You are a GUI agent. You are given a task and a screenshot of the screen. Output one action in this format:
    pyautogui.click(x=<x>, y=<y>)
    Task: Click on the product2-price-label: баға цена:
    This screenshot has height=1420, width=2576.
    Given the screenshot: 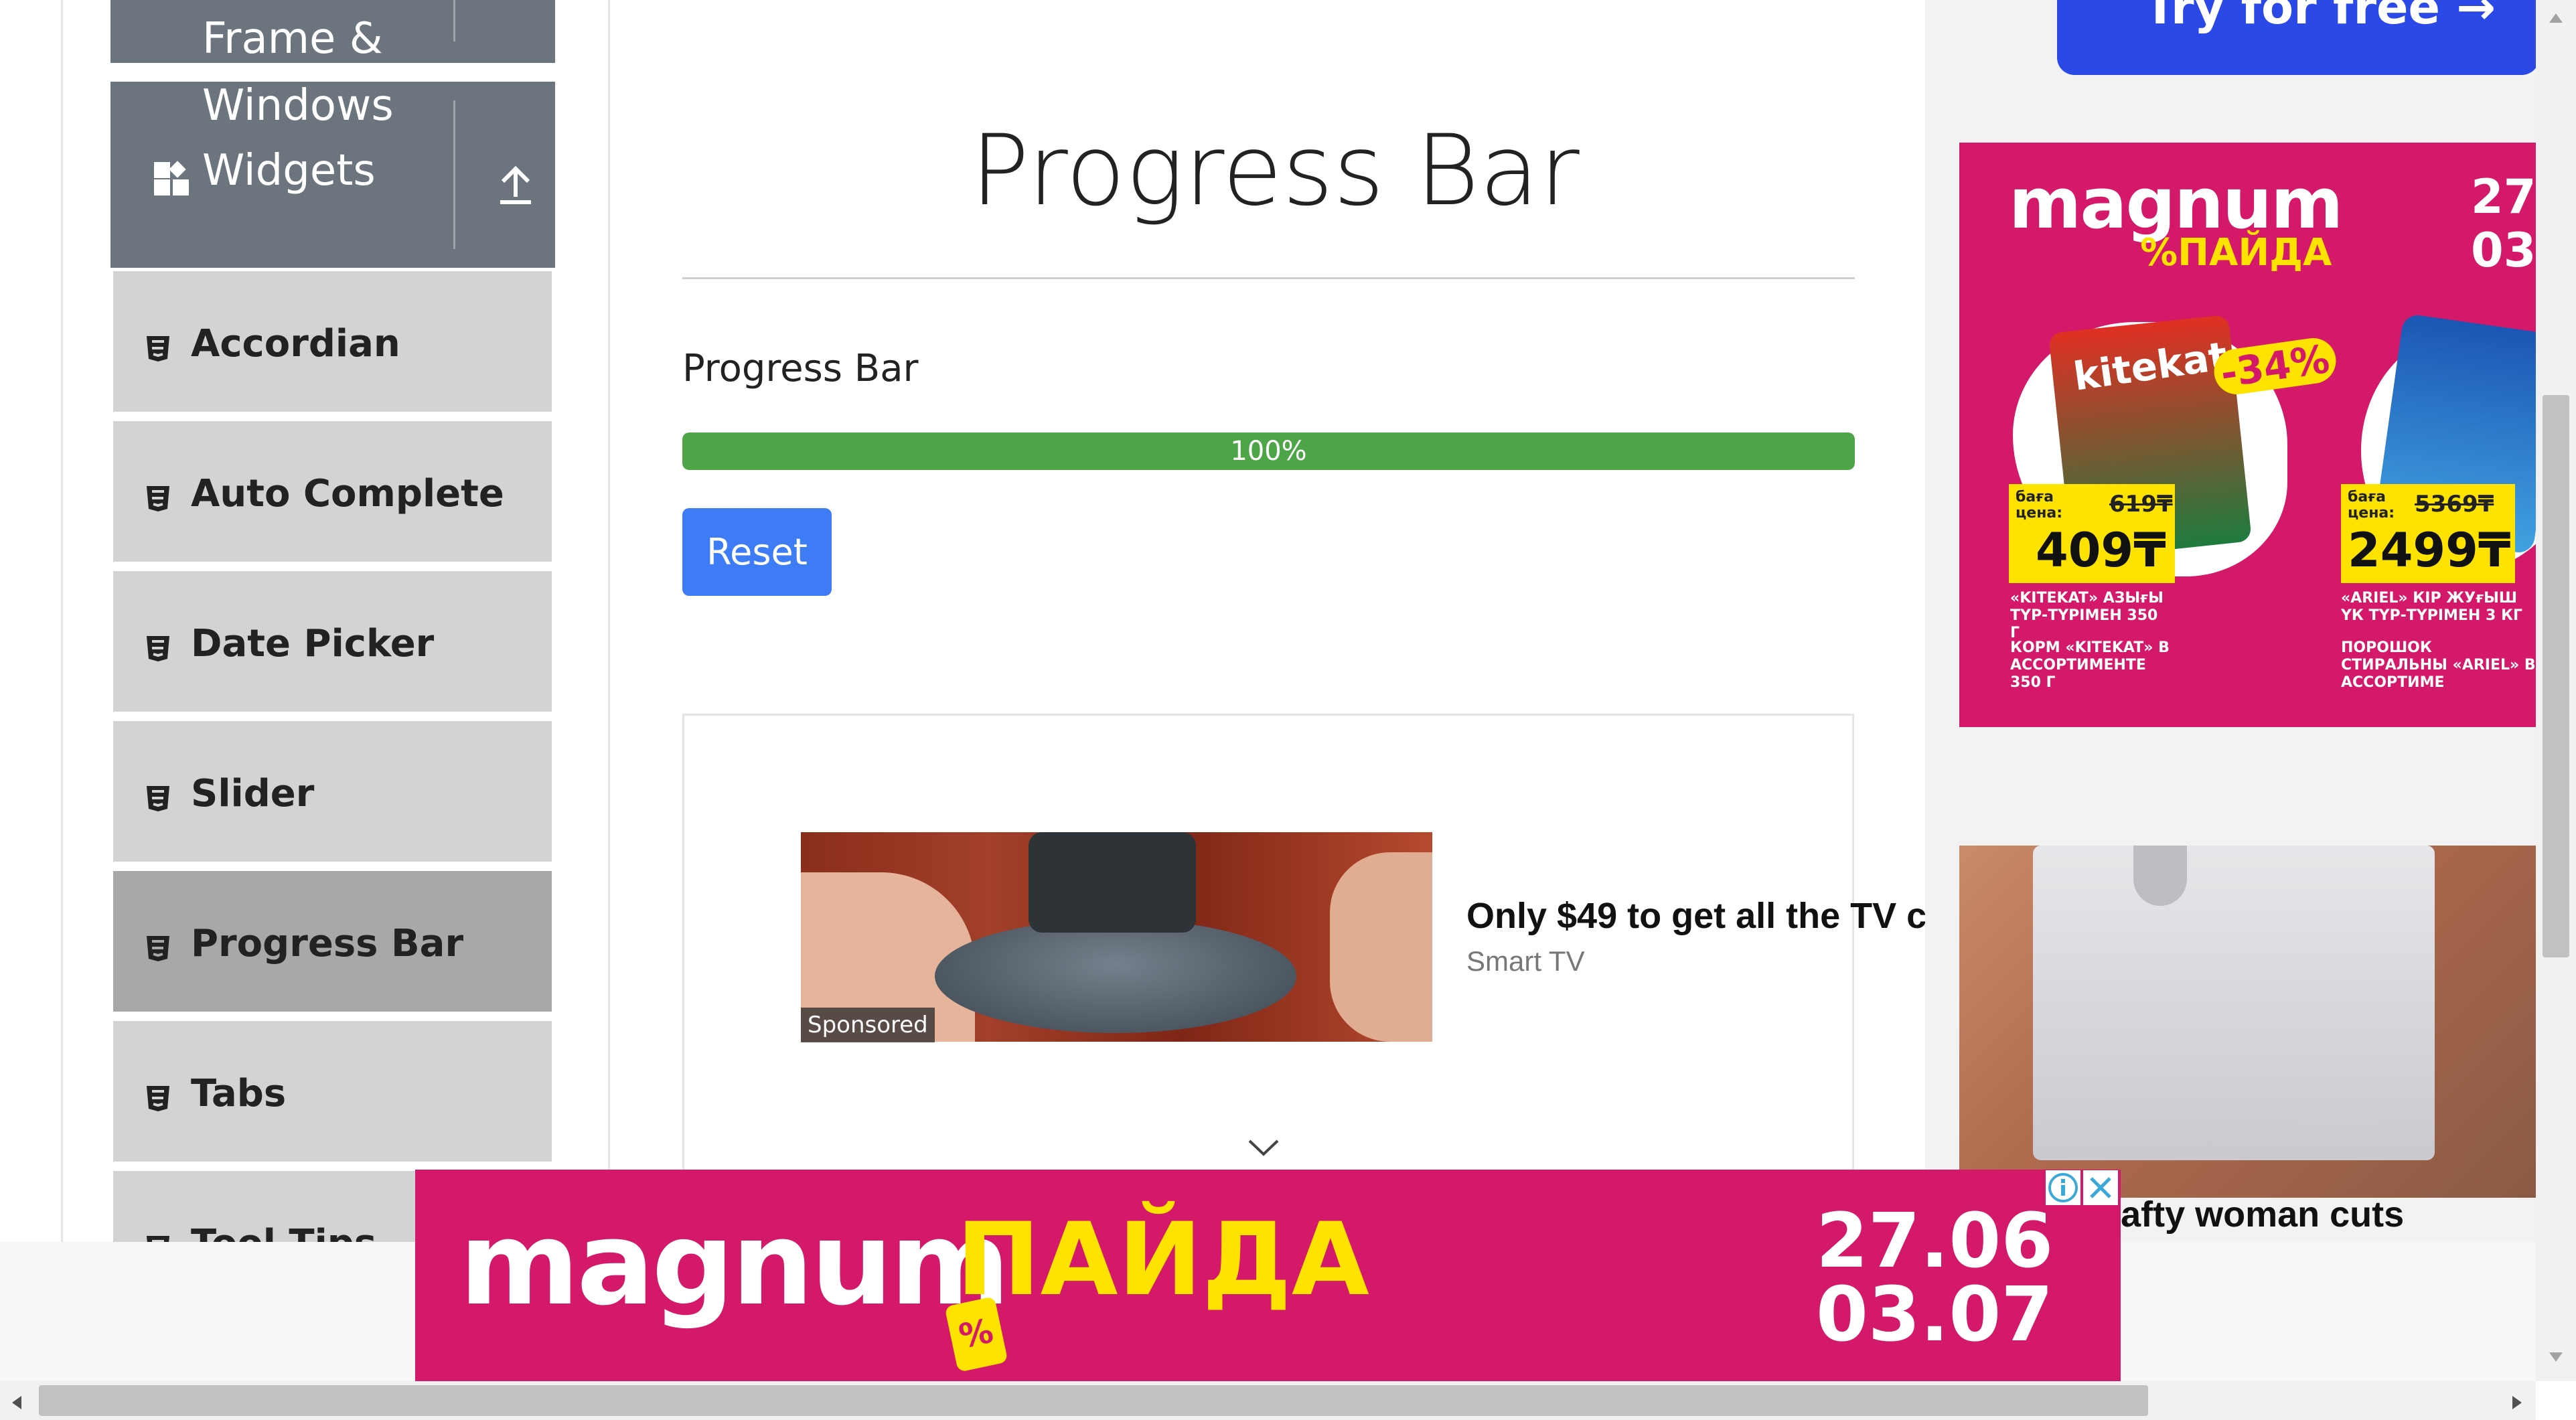 What is the action you would take?
    pyautogui.click(x=2371, y=505)
    